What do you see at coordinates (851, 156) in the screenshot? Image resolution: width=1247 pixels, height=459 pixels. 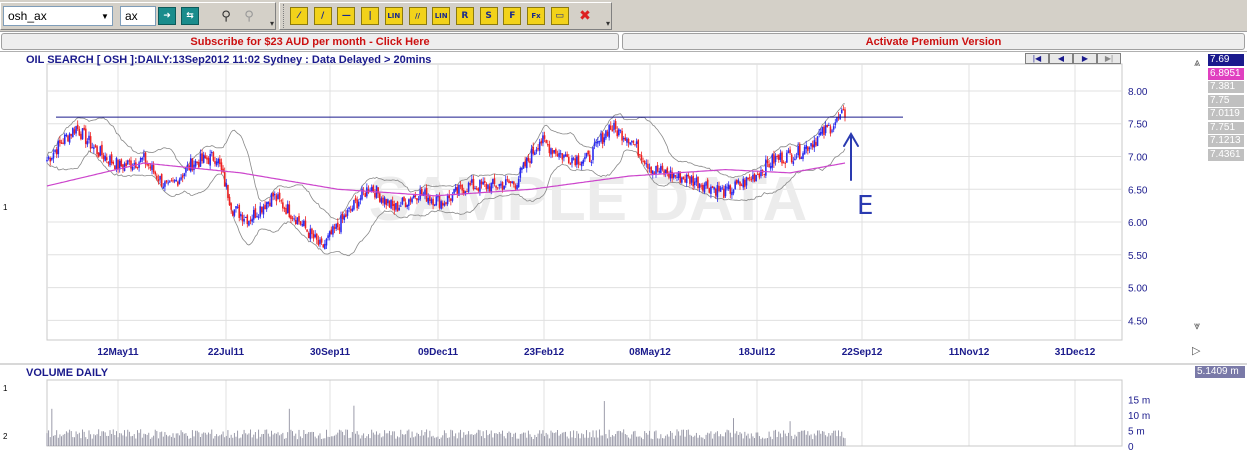 I see `annotation-arrow` at bounding box center [851, 156].